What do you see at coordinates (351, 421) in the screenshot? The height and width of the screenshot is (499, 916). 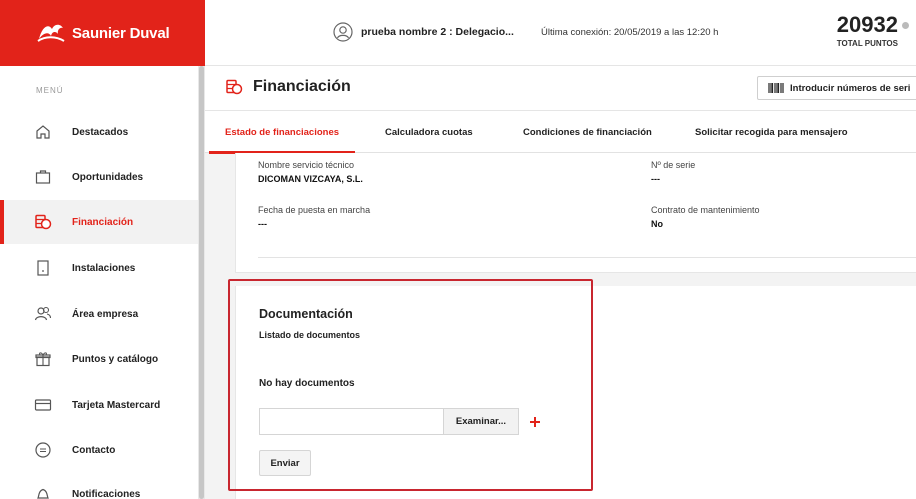 I see `file-path-input` at bounding box center [351, 421].